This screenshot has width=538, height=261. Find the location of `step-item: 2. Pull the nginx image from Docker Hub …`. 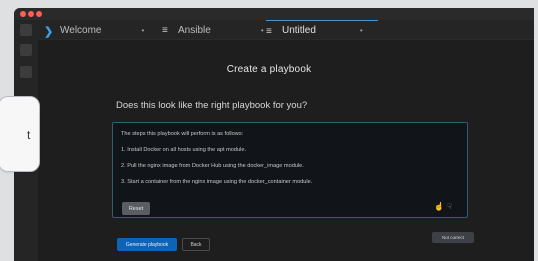

step-item: 2. Pull the nginx image from Docker Hub … is located at coordinates (212, 166).